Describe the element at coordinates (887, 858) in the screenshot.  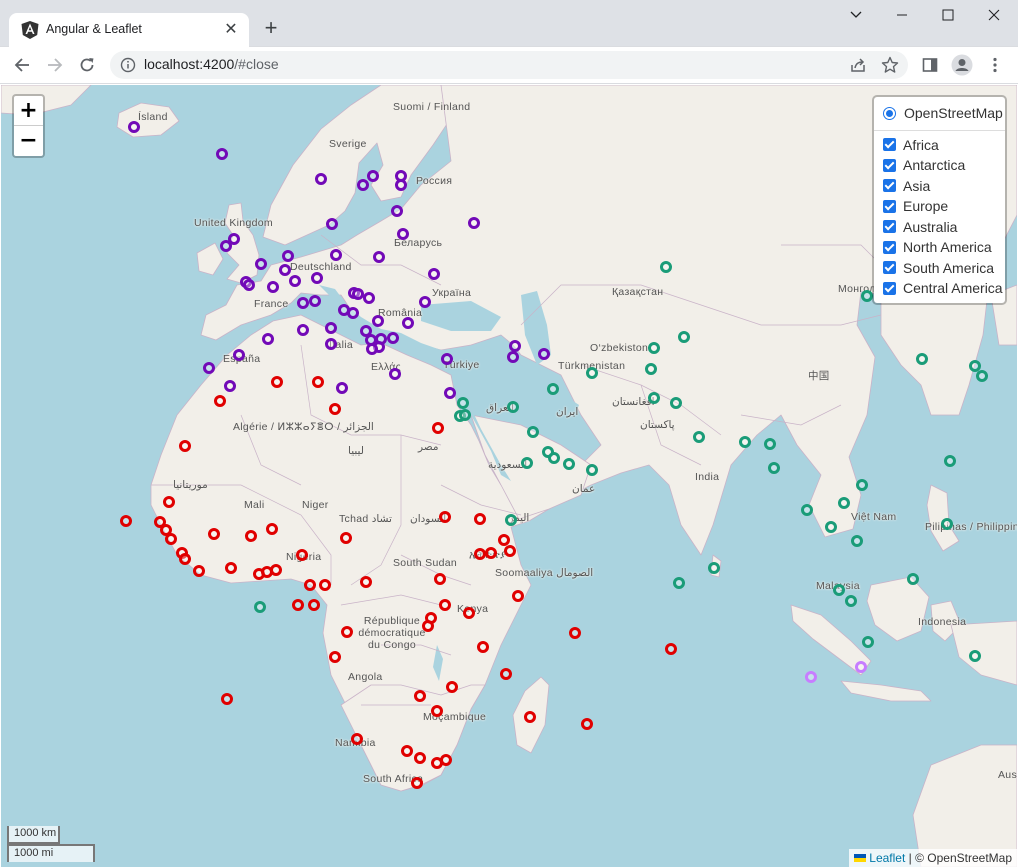
I see `leaflet-link: Leaflet` at that location.